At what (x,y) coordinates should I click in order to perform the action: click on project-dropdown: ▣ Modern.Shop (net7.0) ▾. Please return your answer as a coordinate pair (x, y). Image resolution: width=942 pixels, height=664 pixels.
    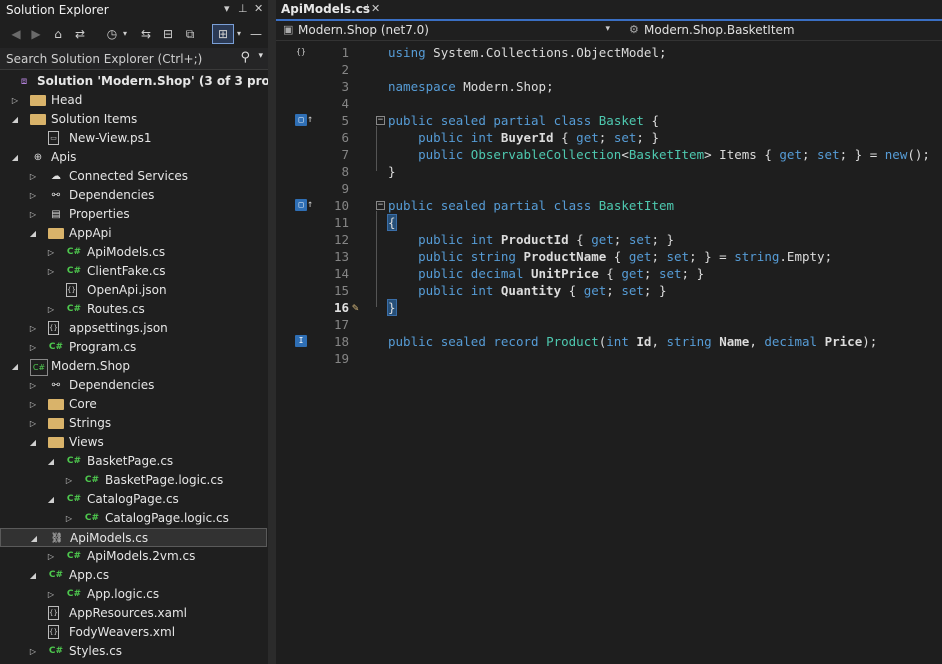
    Looking at the image, I should click on (450, 30).